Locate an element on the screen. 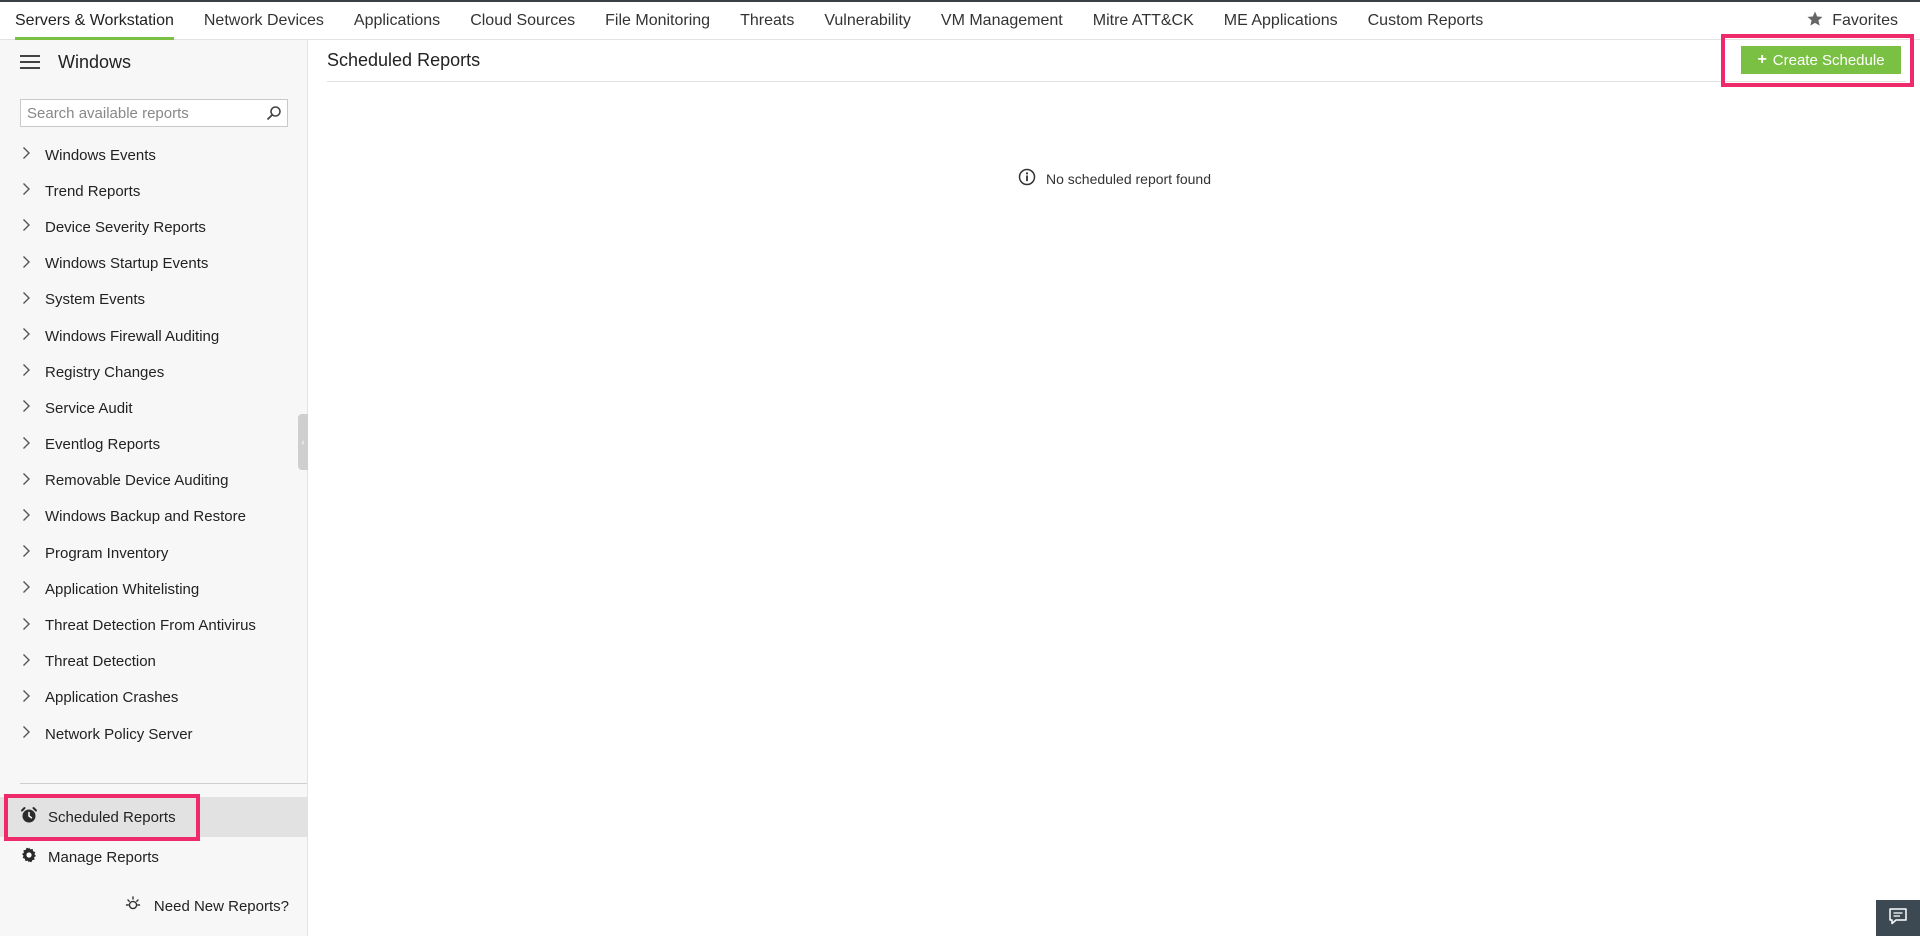 The width and height of the screenshot is (1920, 936). need-new-reports-label: Need New Reports? is located at coordinates (221, 906).